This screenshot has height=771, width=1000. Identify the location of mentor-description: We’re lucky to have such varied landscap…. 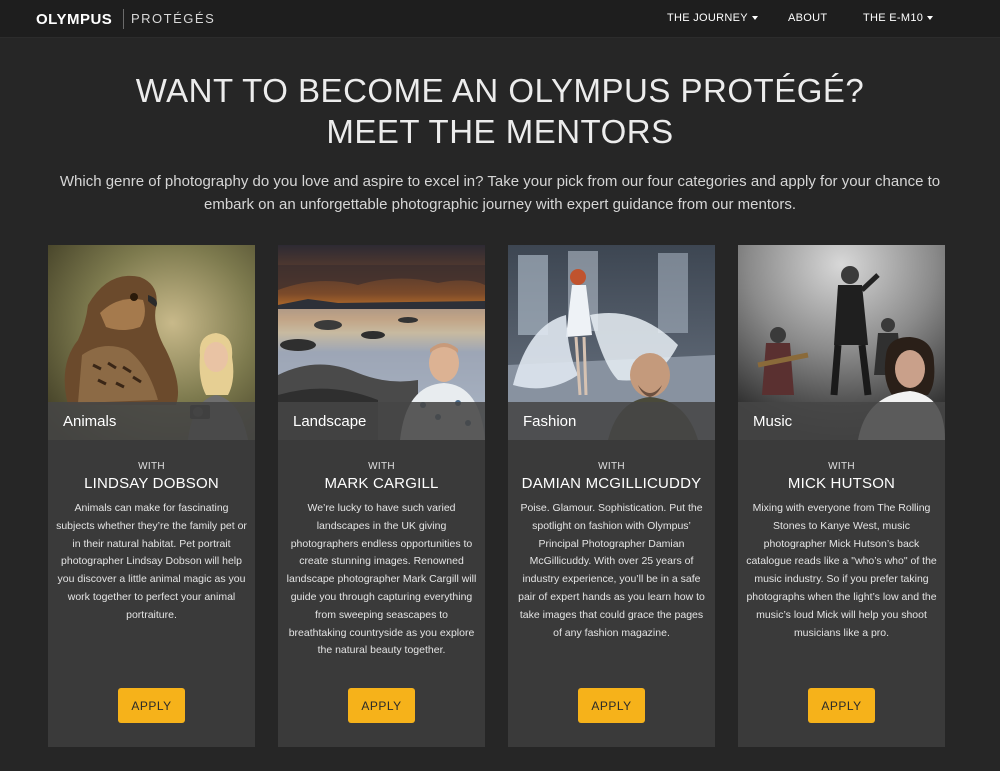
(381, 579).